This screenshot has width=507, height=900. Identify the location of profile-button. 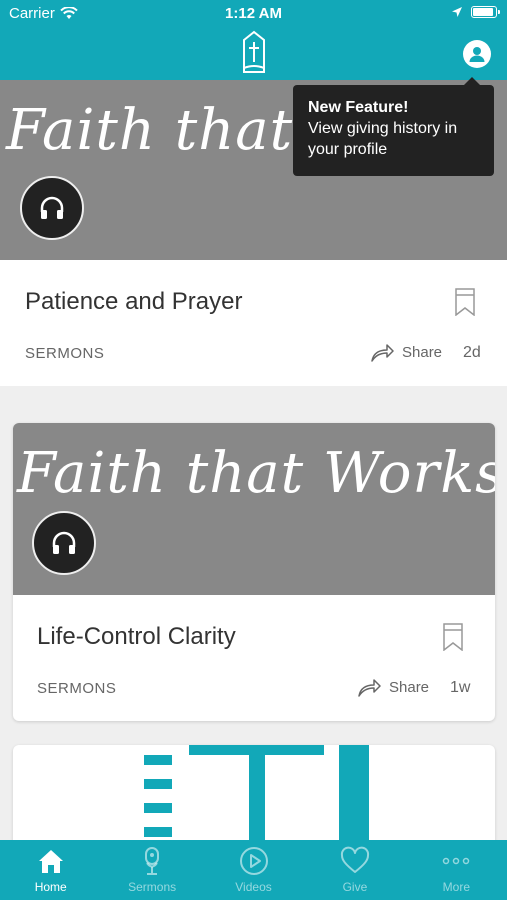
(477, 54).